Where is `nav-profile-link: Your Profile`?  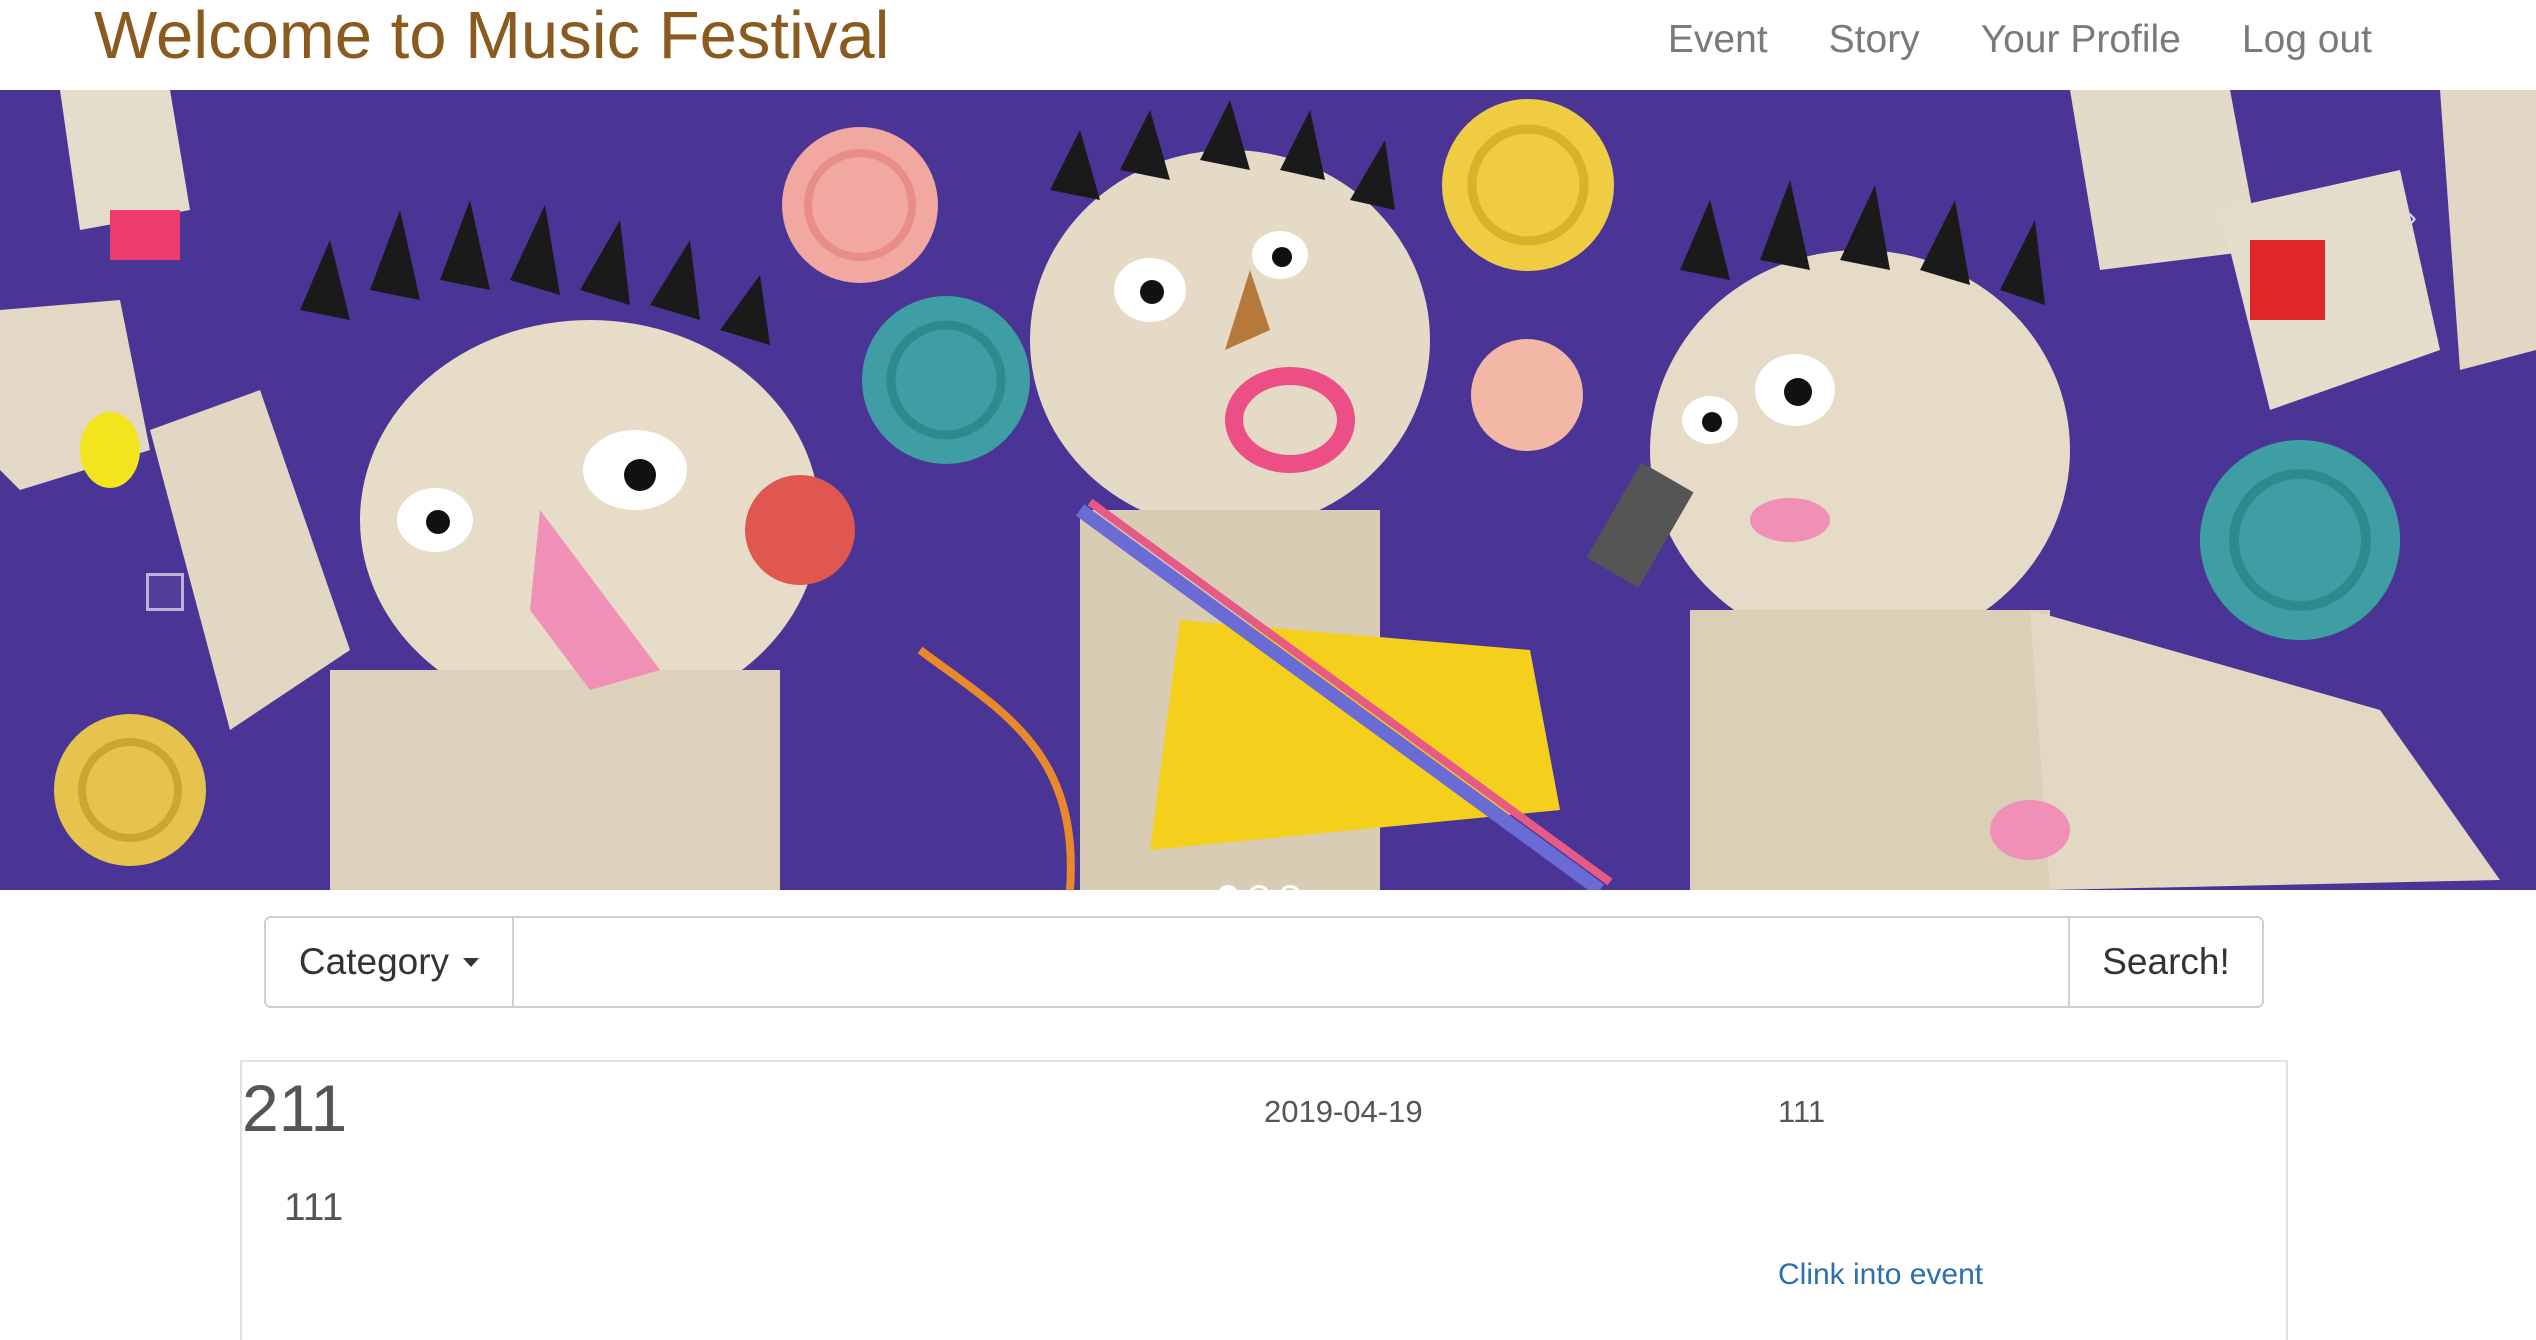
nav-profile-link: Your Profile is located at coordinates (2081, 40).